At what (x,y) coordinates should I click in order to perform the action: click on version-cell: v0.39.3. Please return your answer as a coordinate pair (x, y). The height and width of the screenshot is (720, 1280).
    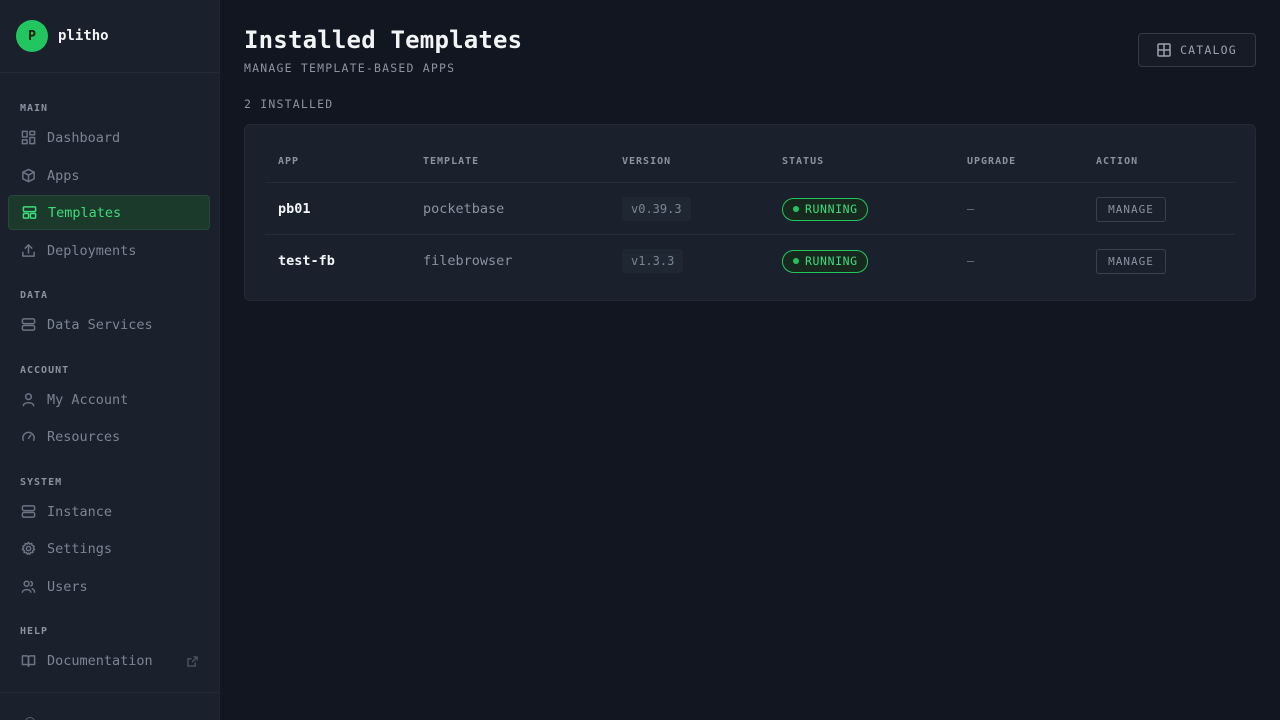
    Looking at the image, I should click on (656, 209).